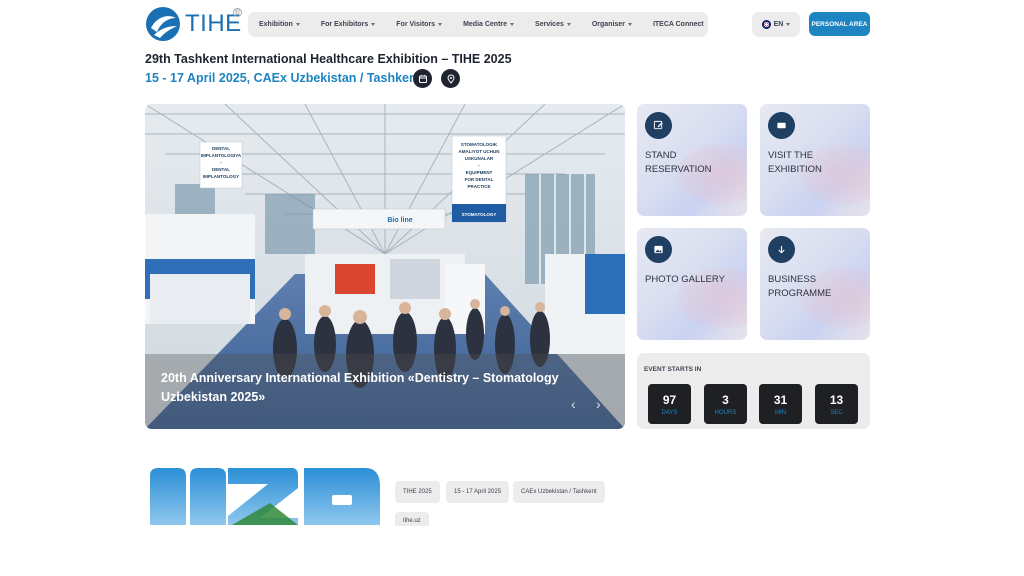 Image resolution: width=1024 pixels, height=576 pixels. What do you see at coordinates (479, 158) in the screenshot?
I see `banner-right-line-3: USKUNALAR` at bounding box center [479, 158].